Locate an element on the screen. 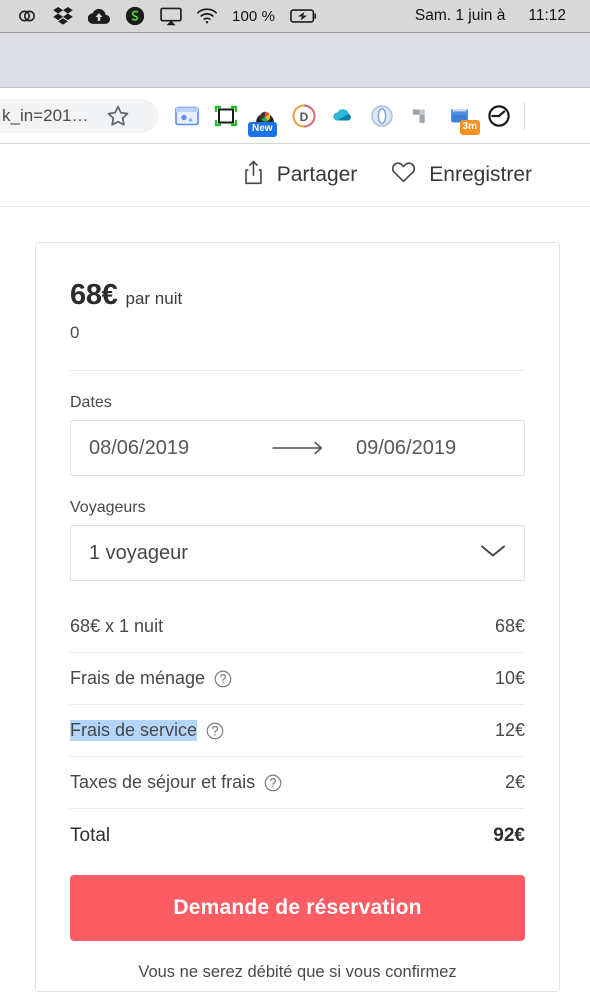 This screenshot has width=590, height=999. breakdown-amount: 12€ is located at coordinates (509, 730).